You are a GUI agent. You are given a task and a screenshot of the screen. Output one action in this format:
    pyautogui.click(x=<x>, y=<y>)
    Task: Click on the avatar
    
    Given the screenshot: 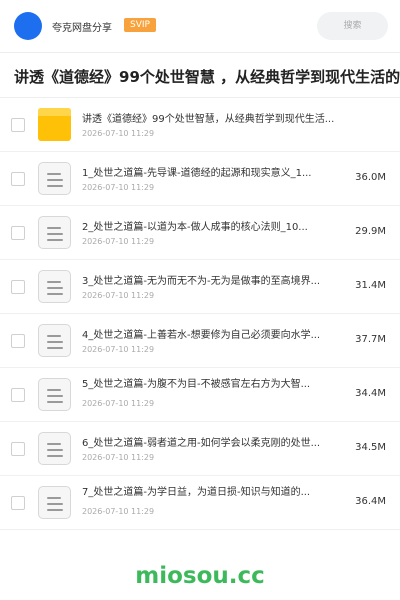 What is the action you would take?
    pyautogui.click(x=28, y=26)
    